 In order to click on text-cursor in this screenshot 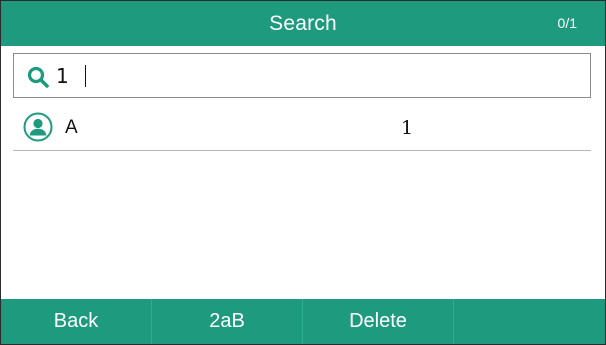, I will do `click(85, 76)`.